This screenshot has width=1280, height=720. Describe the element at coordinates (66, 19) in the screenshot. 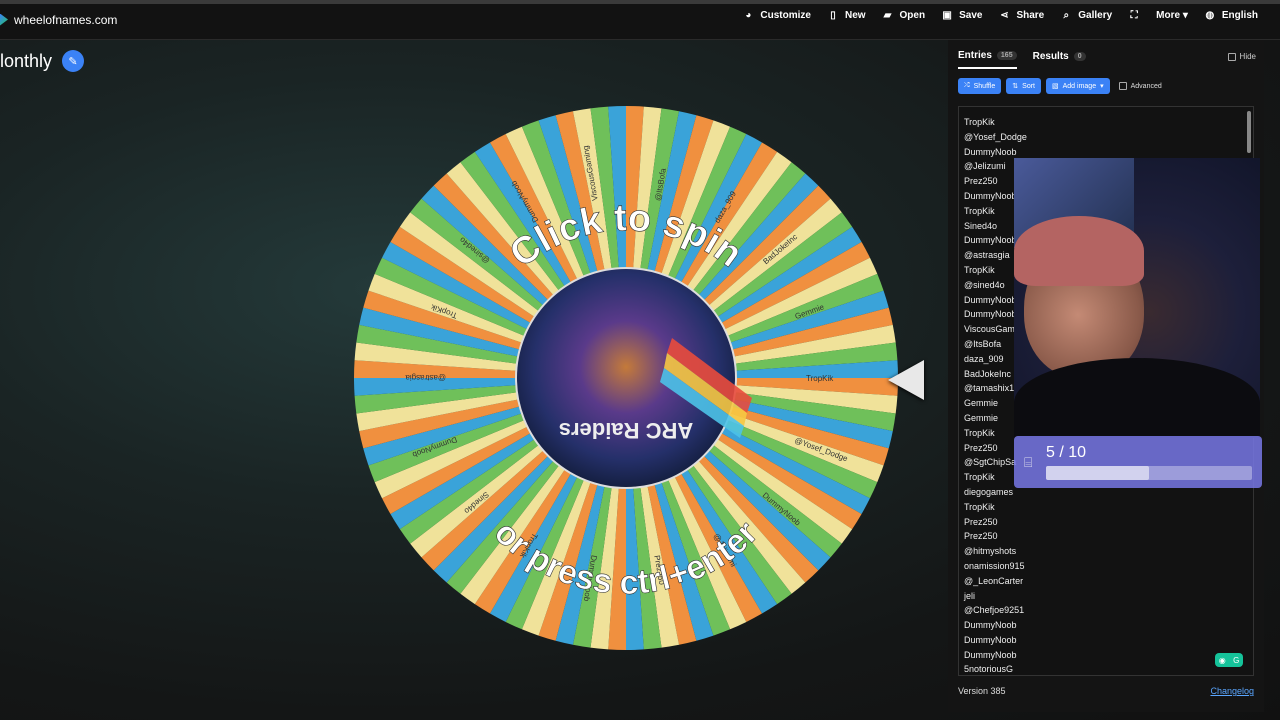

I see `site-name: wheelofnames.com` at that location.